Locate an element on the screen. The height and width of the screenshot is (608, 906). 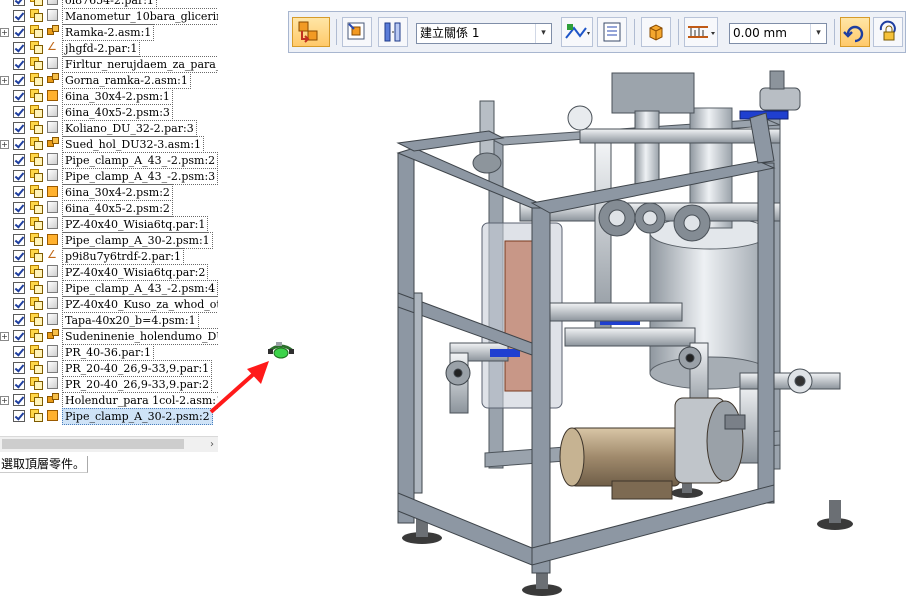
tree-item: Pipe_clamp_A_43_-2.psm:4 is located at coordinates (109, 288).